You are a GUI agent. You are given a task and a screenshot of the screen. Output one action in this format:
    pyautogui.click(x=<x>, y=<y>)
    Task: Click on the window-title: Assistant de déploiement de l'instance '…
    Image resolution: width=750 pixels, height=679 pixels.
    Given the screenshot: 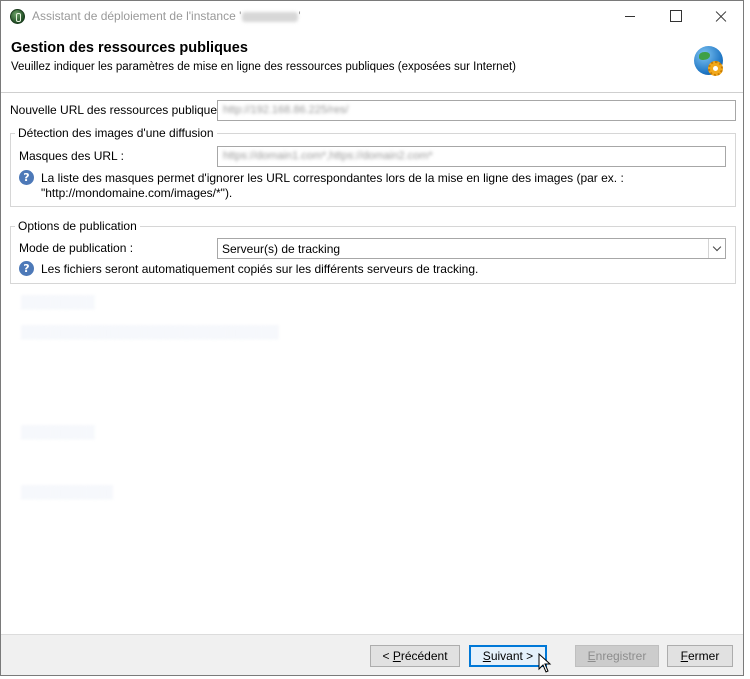 What is the action you would take?
    pyautogui.click(x=166, y=16)
    